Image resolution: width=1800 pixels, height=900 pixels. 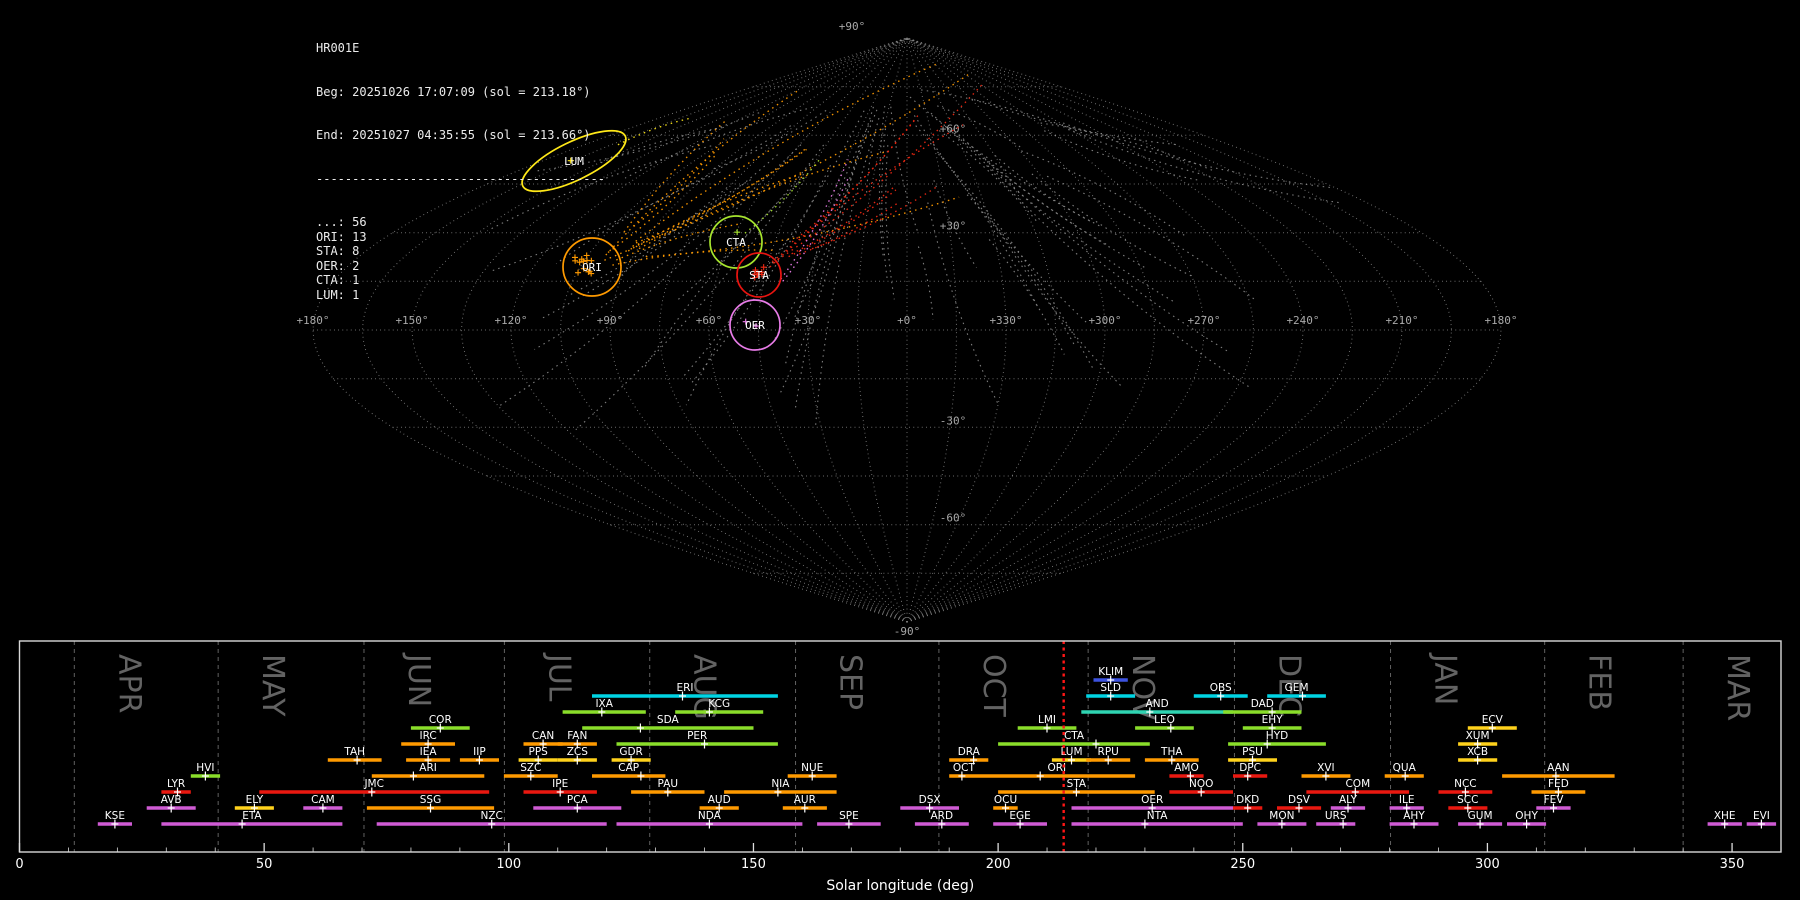 What do you see at coordinates (1405, 768) in the screenshot?
I see `bar-label-QUA: QUA` at bounding box center [1405, 768].